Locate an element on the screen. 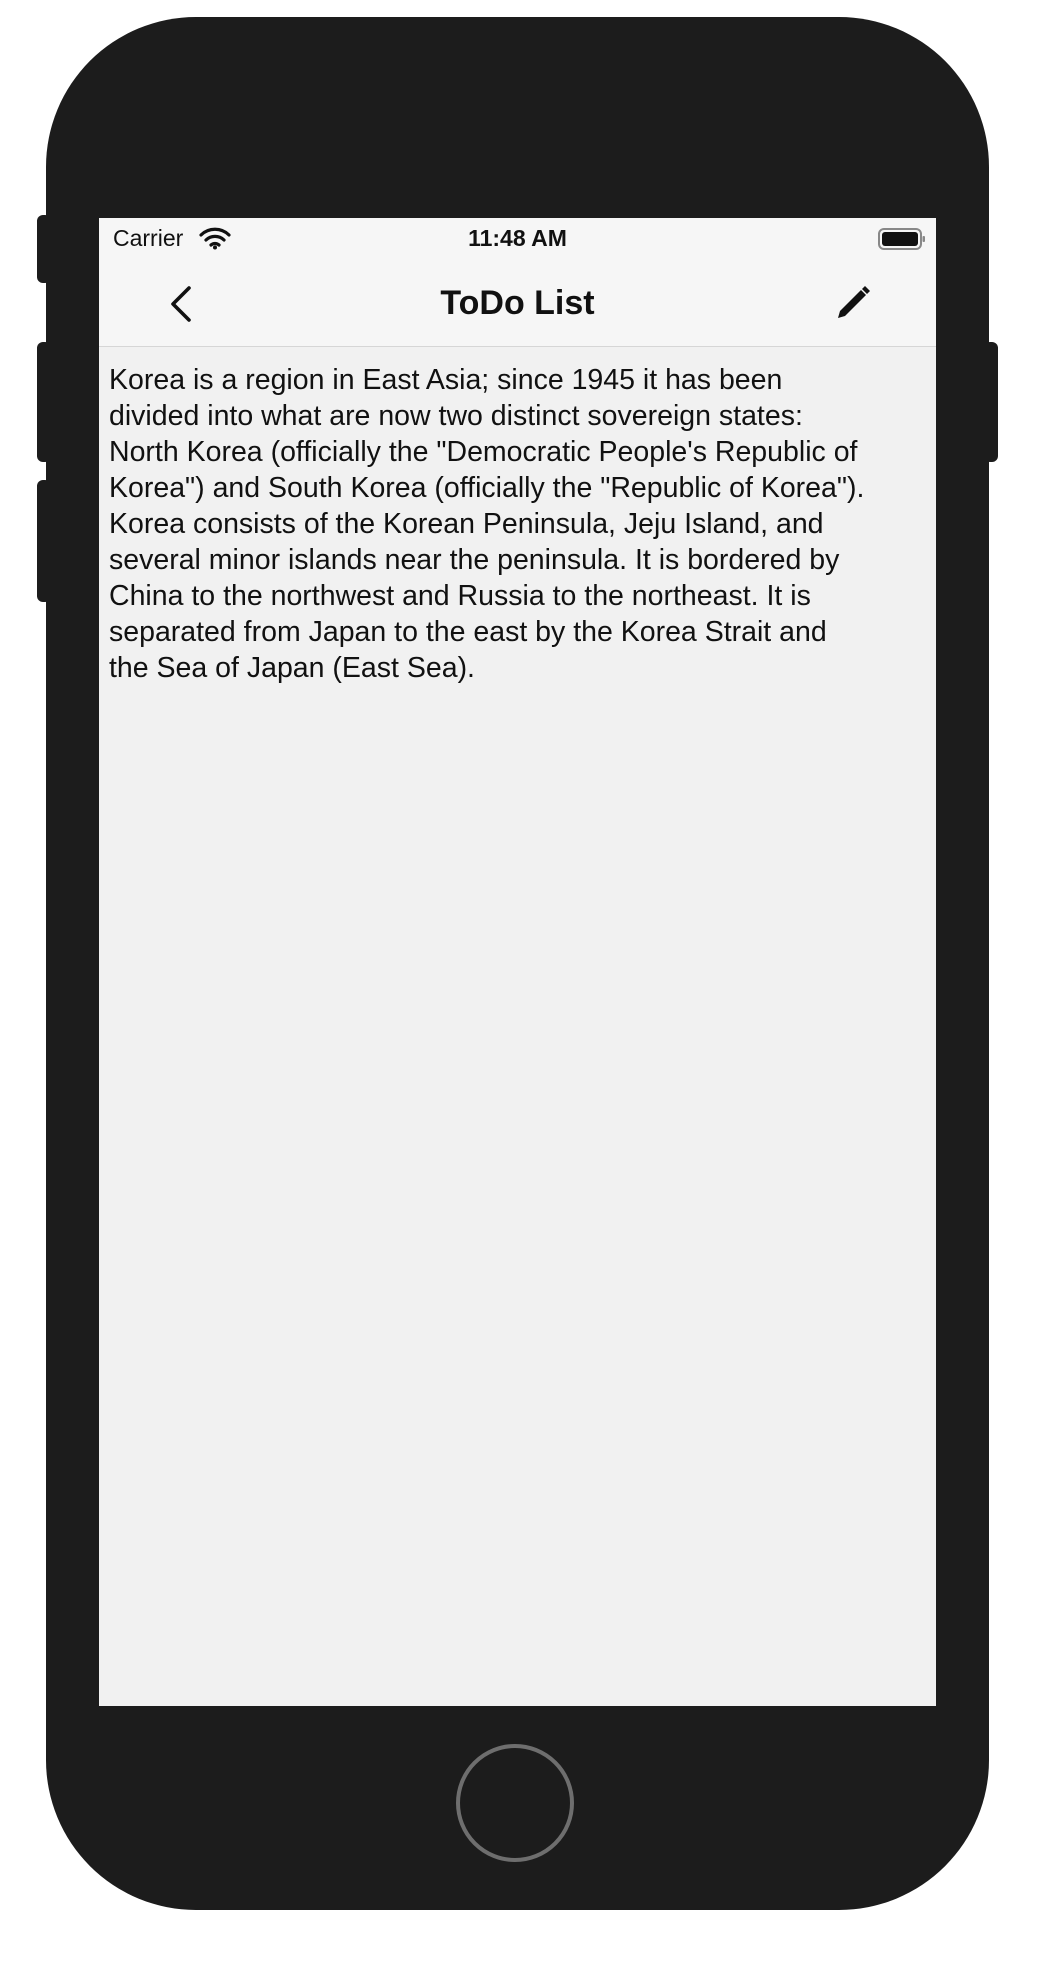  edit-button is located at coordinates (852, 304).